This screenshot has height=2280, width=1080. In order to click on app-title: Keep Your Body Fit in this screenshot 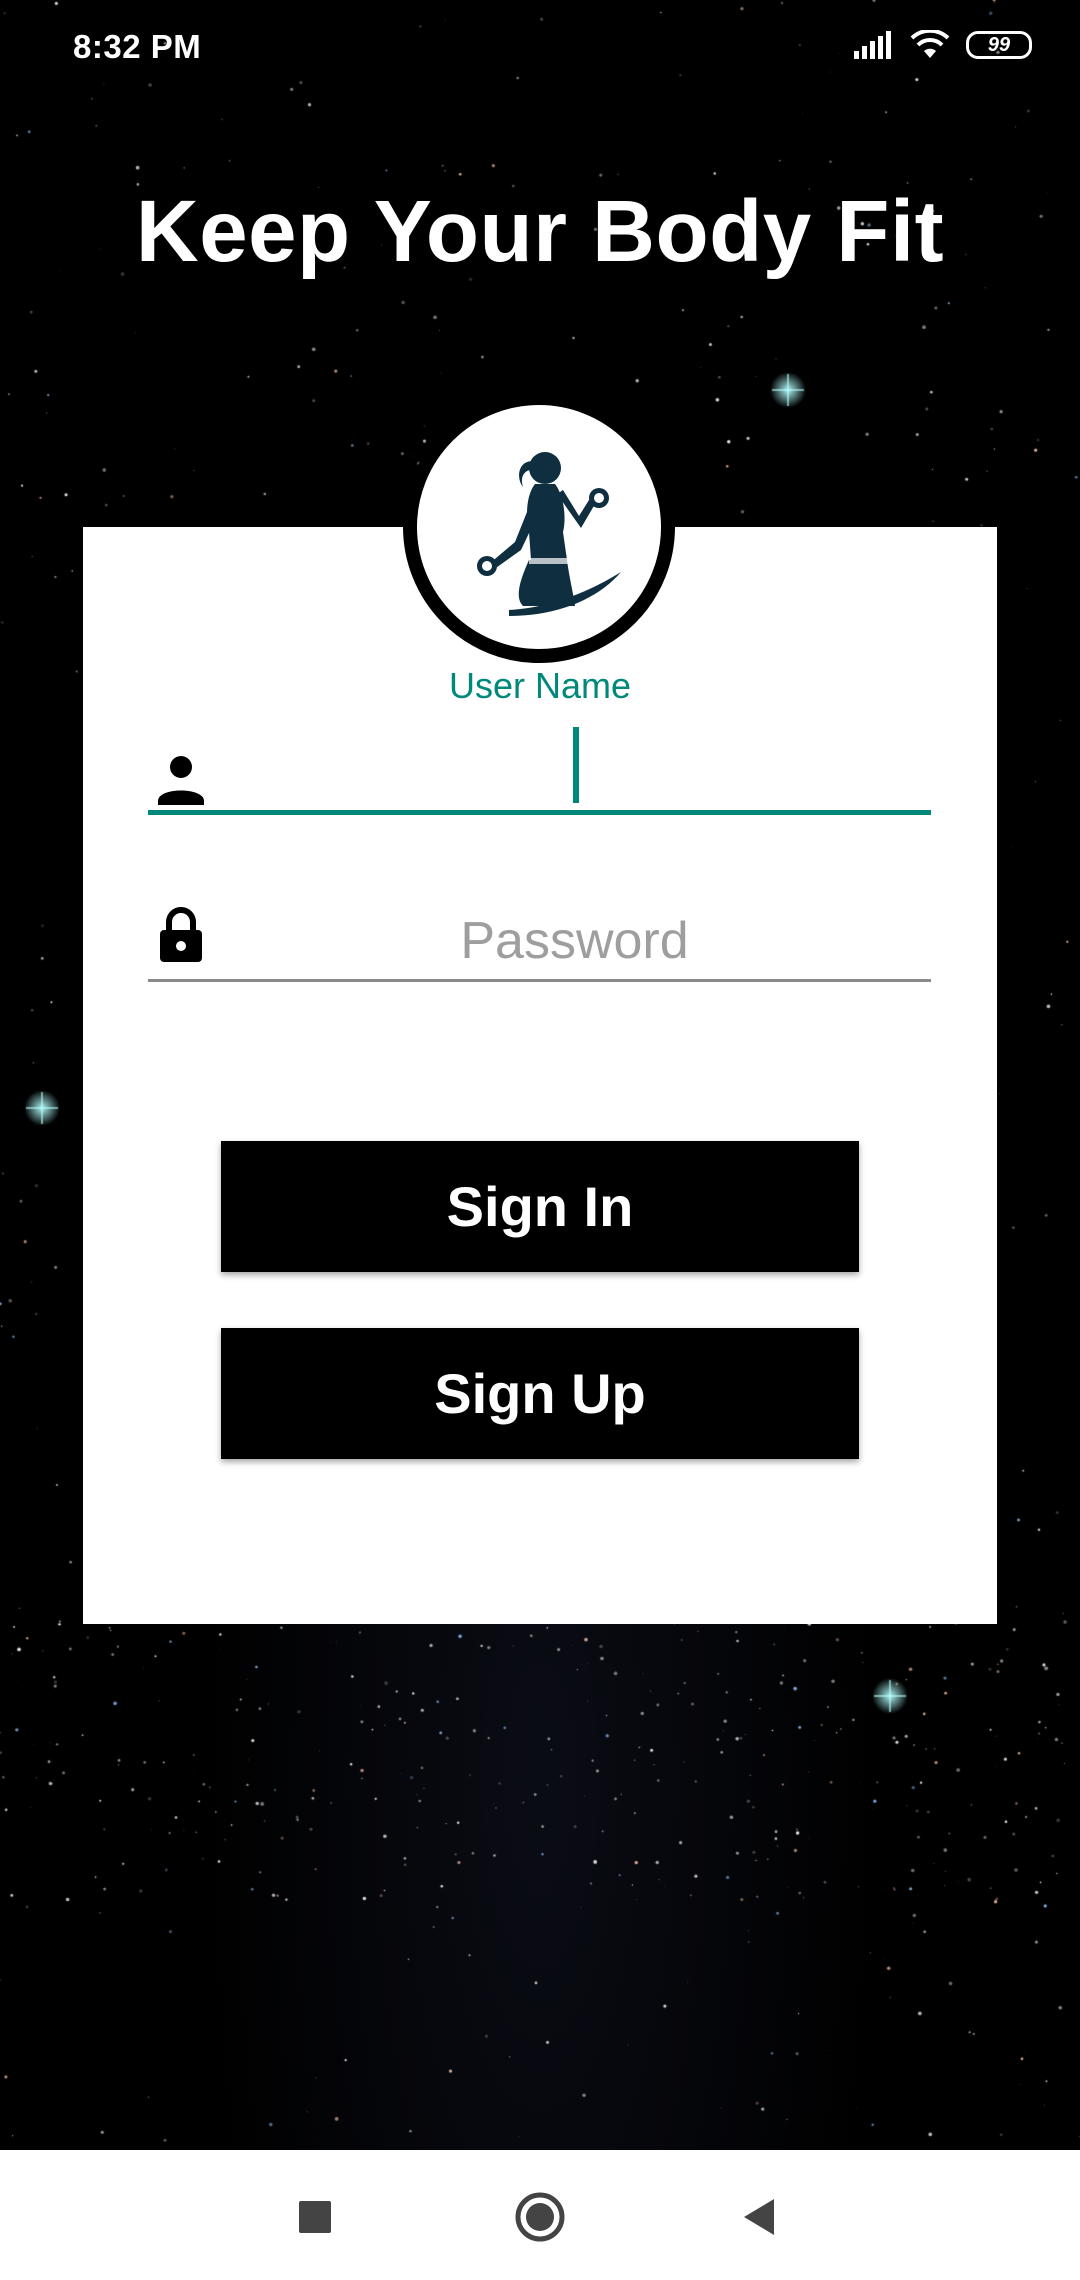, I will do `click(540, 231)`.